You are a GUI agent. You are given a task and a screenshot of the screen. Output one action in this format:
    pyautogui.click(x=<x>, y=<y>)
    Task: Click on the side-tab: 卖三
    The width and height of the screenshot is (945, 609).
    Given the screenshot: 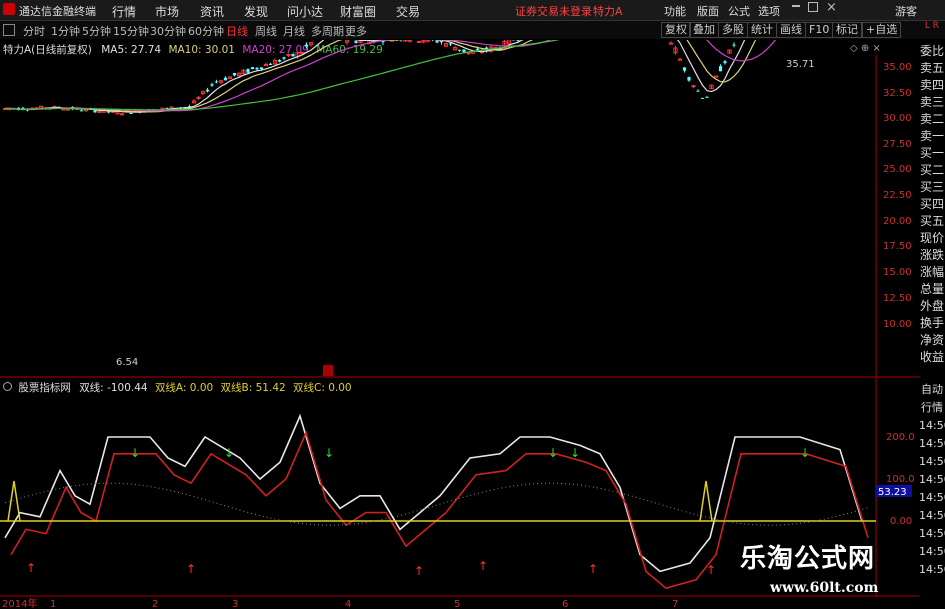 What is the action you would take?
    pyautogui.click(x=932, y=102)
    